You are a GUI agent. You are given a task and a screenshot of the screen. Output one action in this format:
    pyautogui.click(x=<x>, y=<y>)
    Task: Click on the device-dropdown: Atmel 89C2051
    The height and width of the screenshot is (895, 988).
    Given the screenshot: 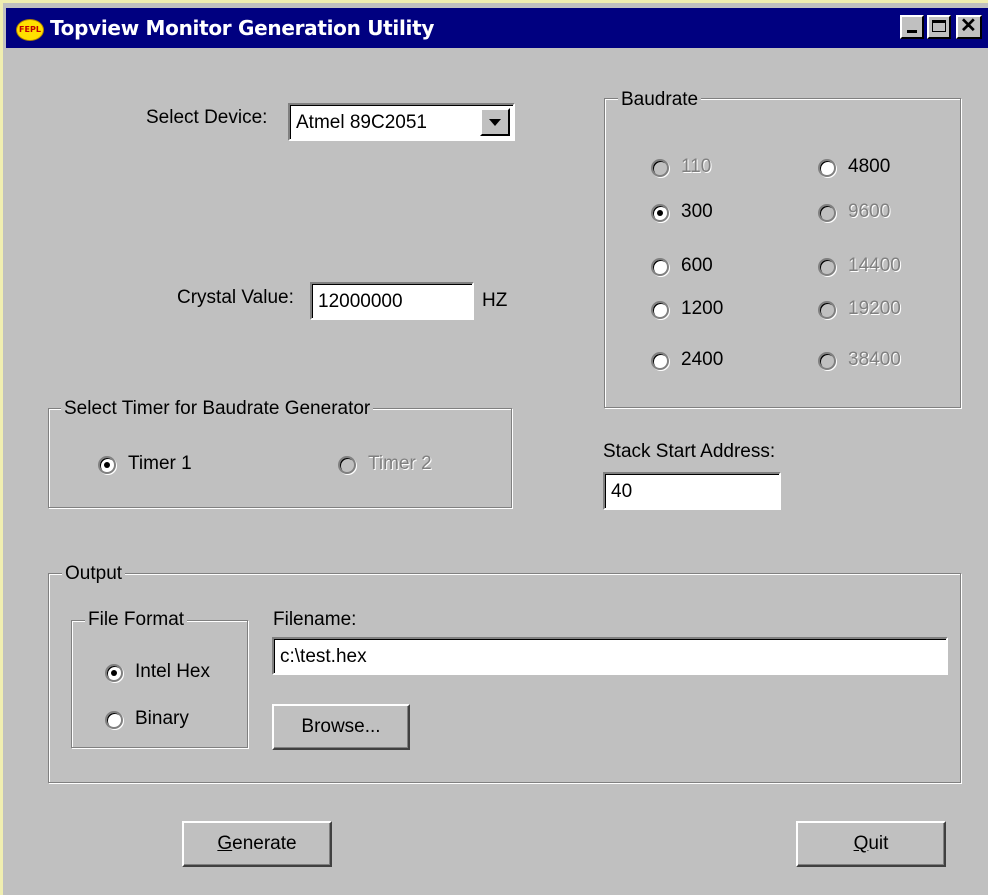 What is the action you would take?
    pyautogui.click(x=401, y=122)
    